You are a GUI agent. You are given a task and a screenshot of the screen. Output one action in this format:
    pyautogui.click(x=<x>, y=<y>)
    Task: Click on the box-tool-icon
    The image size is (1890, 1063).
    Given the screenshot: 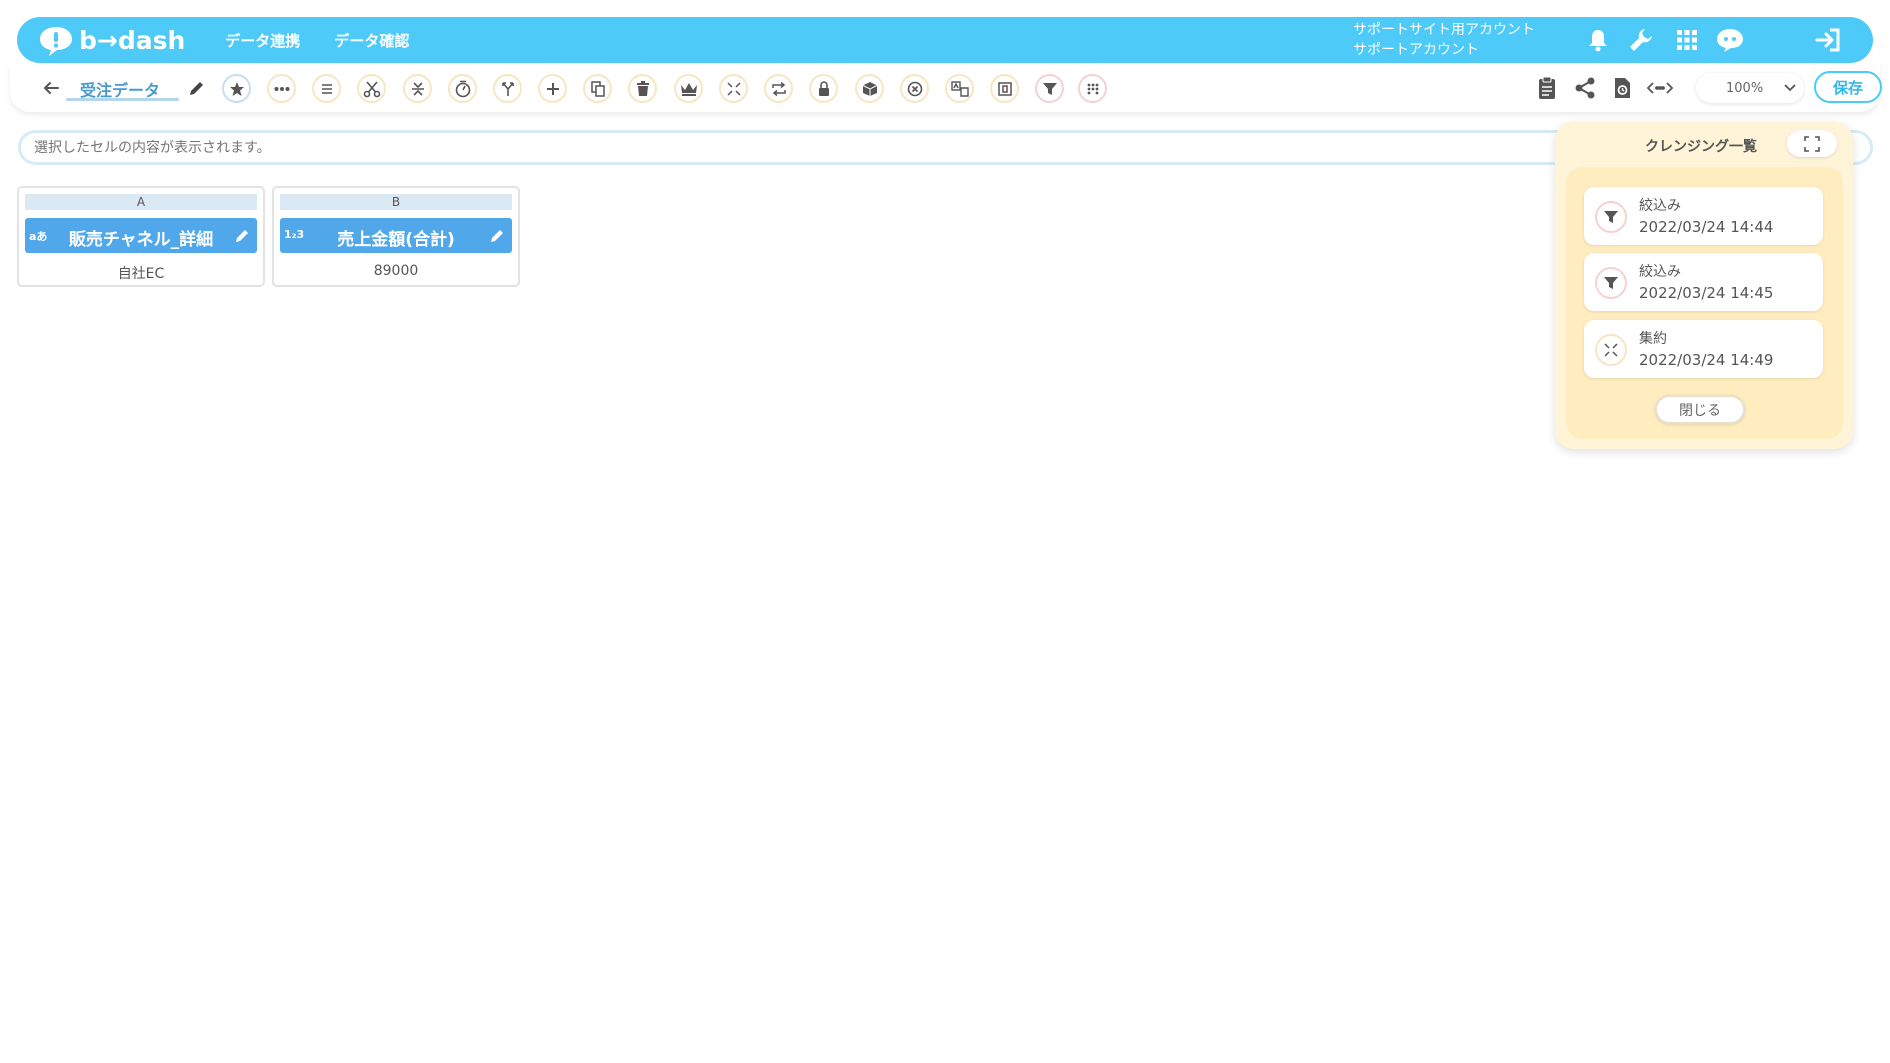 What is the action you would take?
    pyautogui.click(x=1004, y=88)
    